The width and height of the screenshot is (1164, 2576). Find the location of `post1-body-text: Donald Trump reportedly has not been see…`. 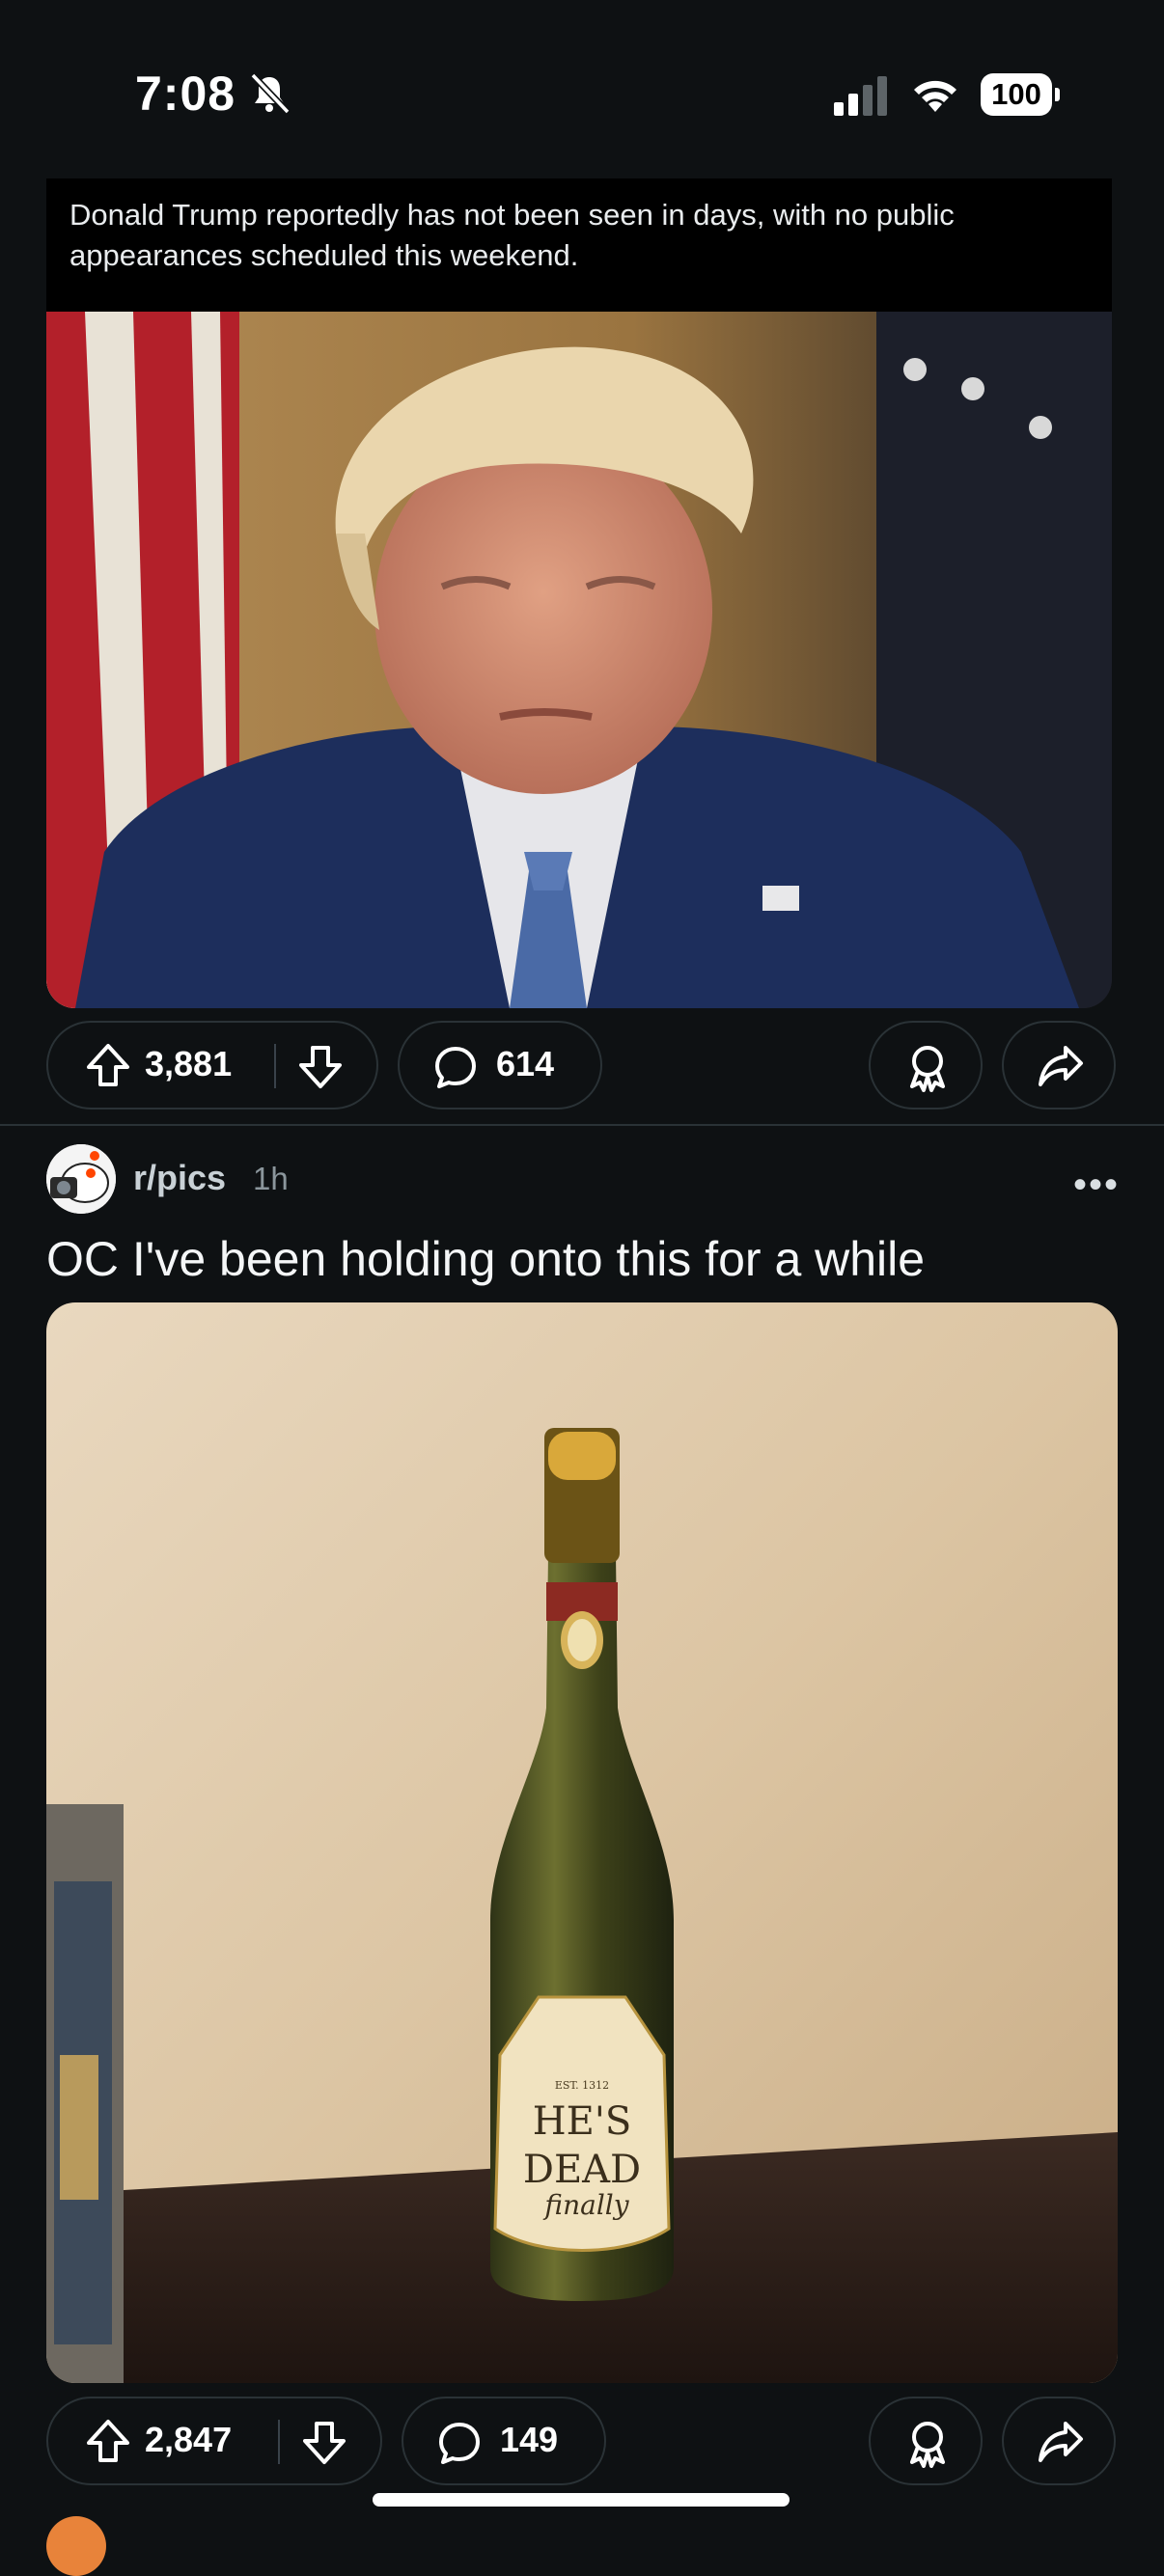

post1-body-text: Donald Trump reportedly has not been see… is located at coordinates (512, 235).